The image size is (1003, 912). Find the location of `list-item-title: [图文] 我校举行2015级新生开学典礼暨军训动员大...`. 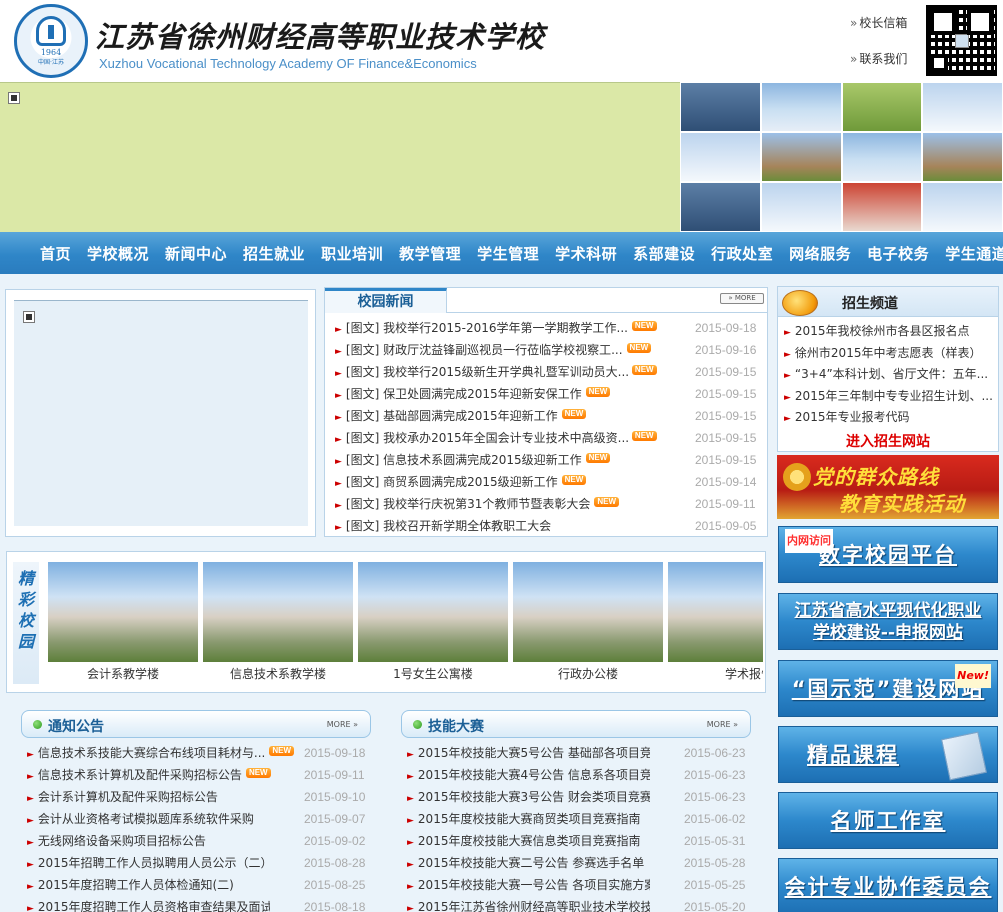

list-item-title: [图文] 我校举行2015级新生开学典礼暨军训动员大... is located at coordinates (486, 372).